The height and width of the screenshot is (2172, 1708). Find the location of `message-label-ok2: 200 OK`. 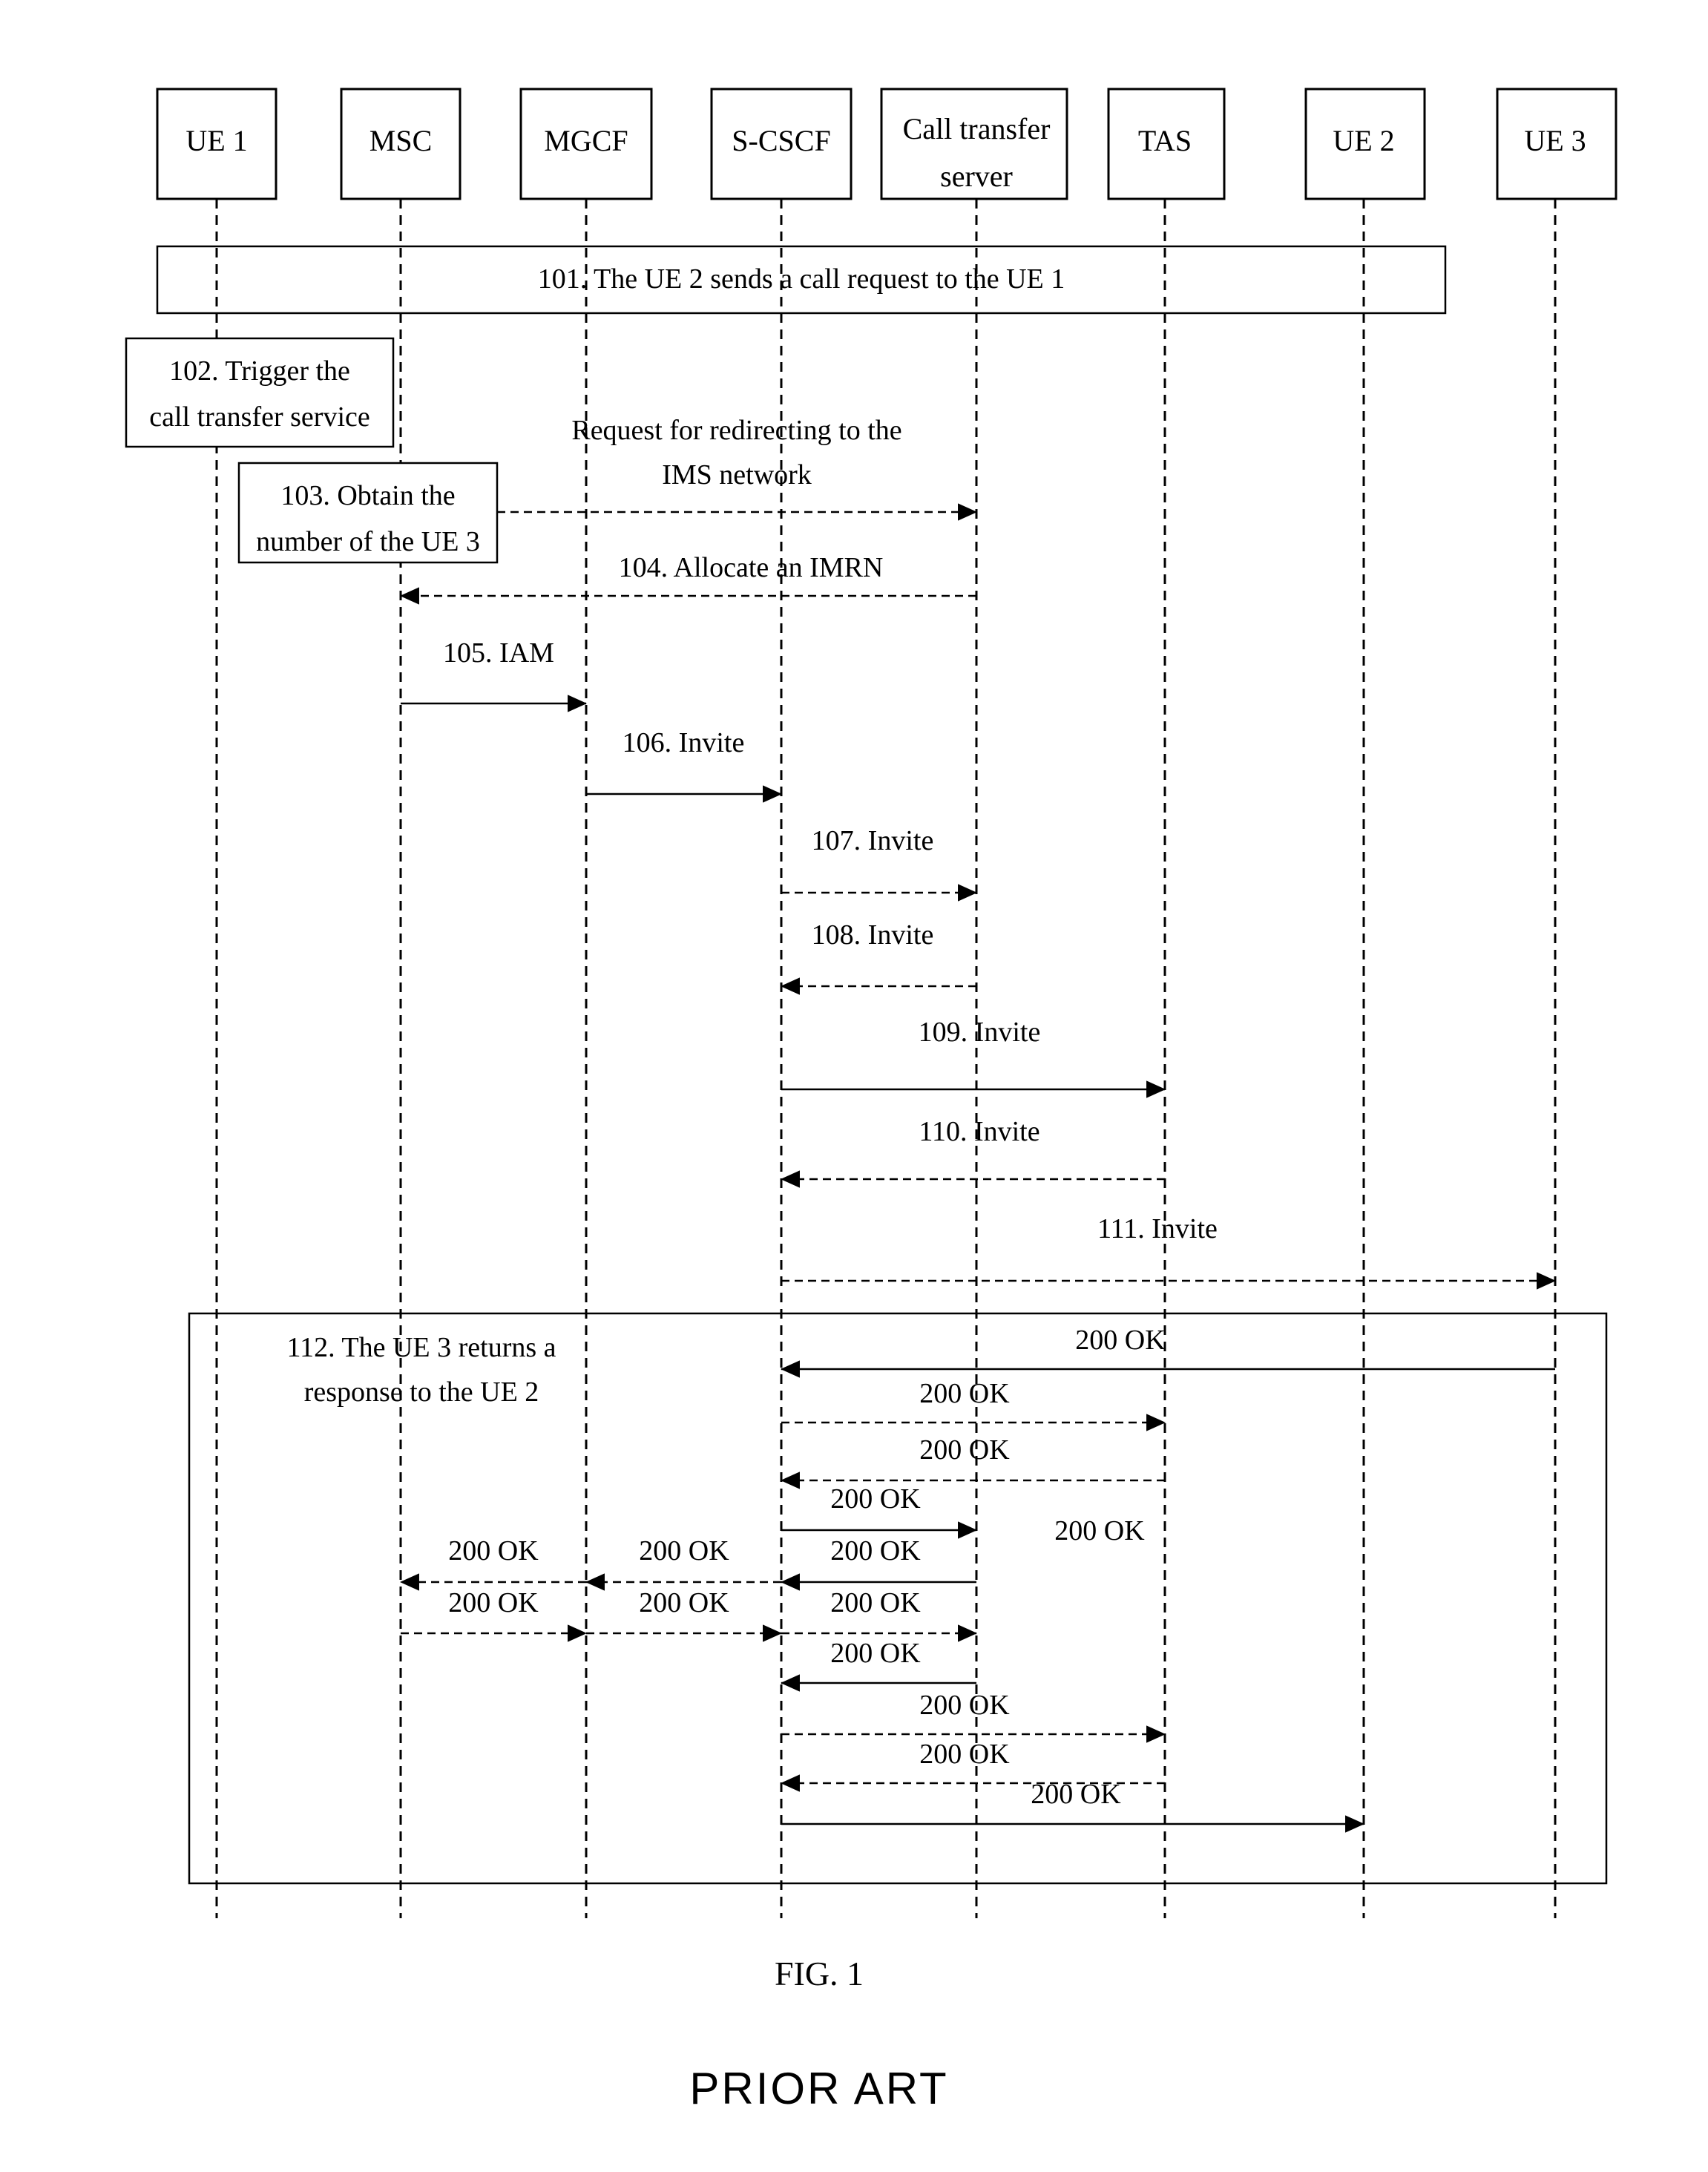

message-label-ok2: 200 OK is located at coordinates (964, 1393).